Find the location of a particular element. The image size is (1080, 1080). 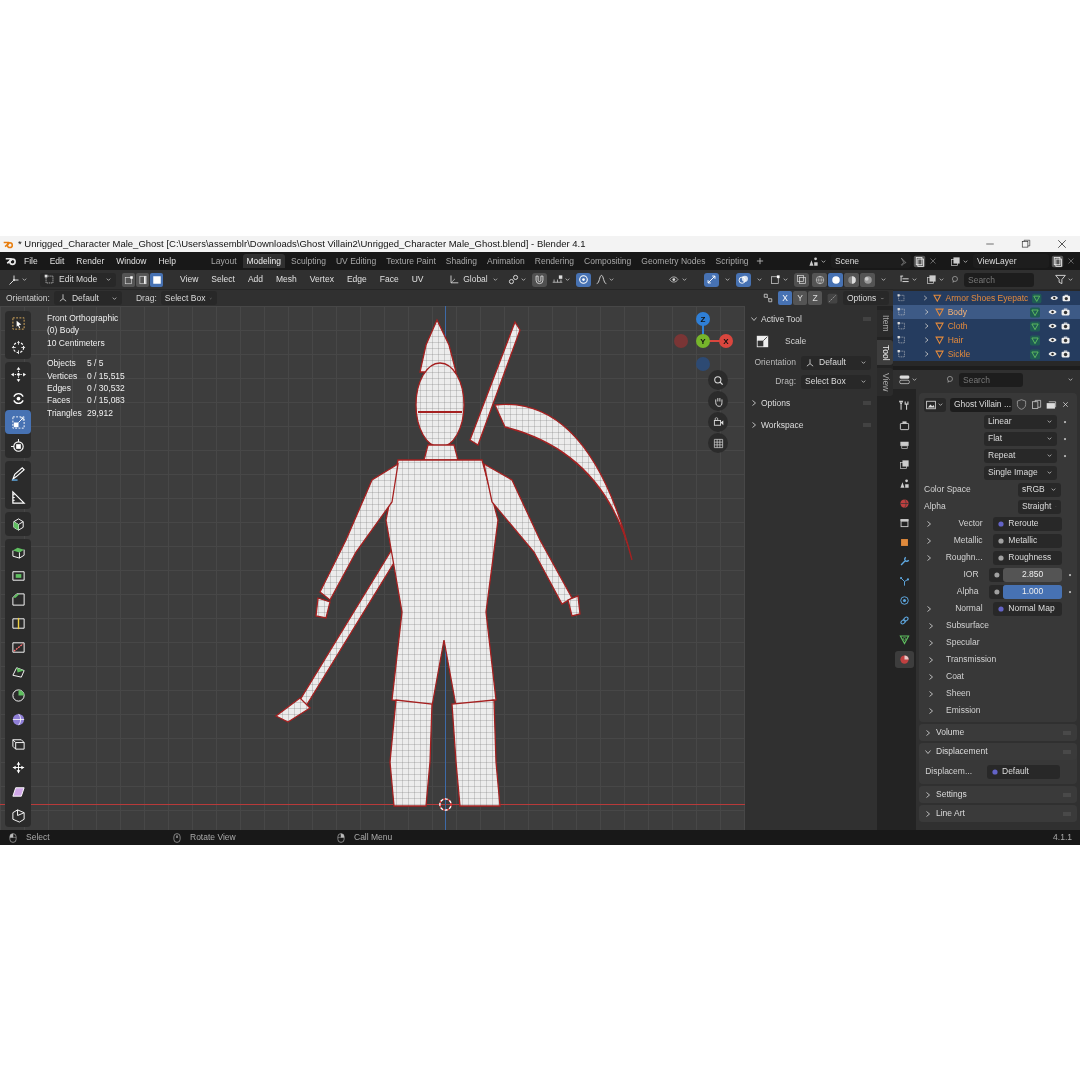

subpanel-header: Subsurface is located at coordinates (998, 625).